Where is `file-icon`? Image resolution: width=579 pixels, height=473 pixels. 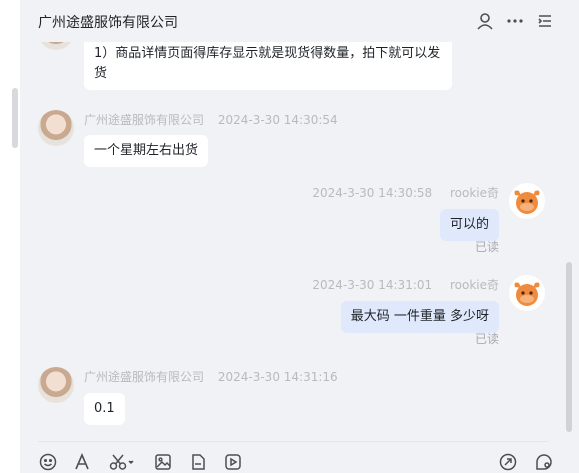 file-icon is located at coordinates (198, 462).